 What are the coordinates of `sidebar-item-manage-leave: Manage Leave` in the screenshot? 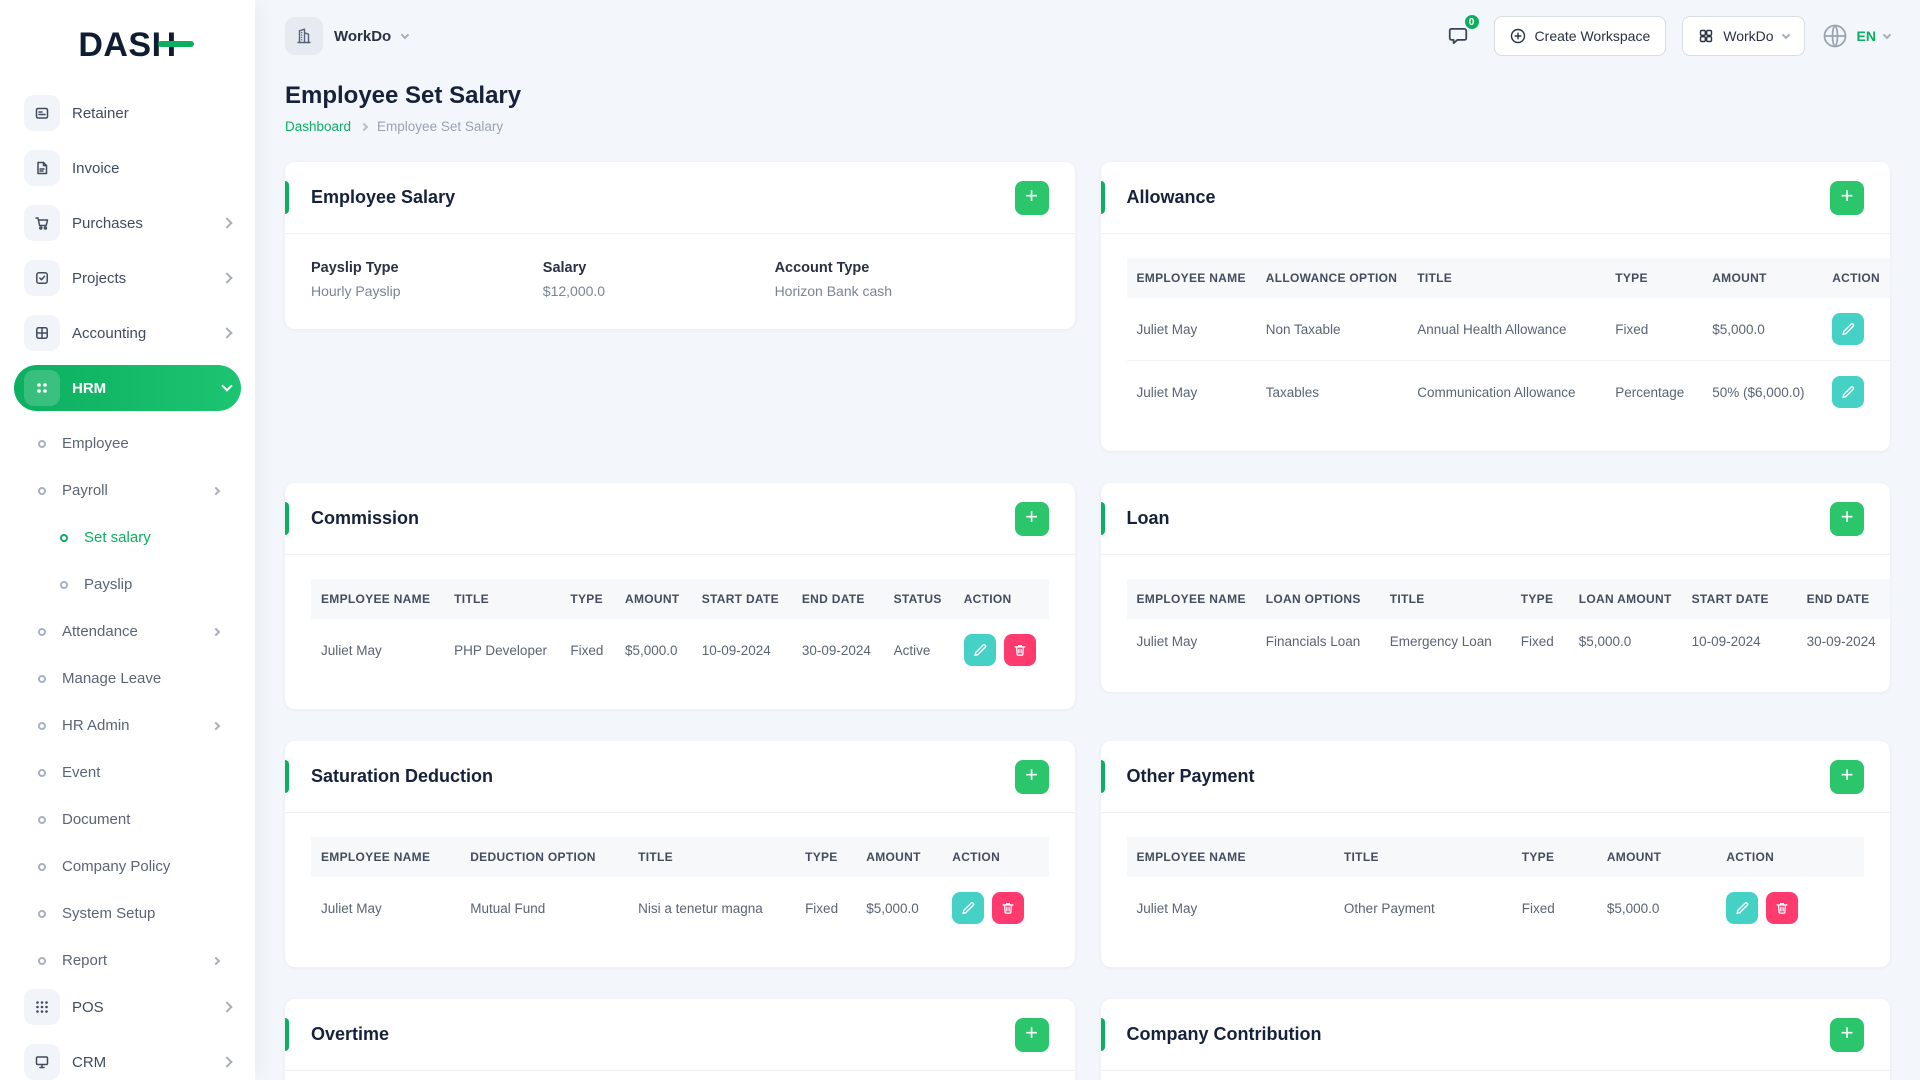 It's located at (127, 678).